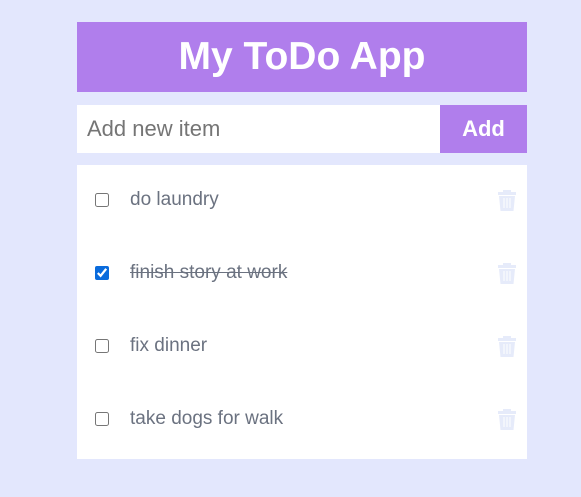  Describe the element at coordinates (302, 419) in the screenshot. I see `todo-item: take dogs for walk` at that location.